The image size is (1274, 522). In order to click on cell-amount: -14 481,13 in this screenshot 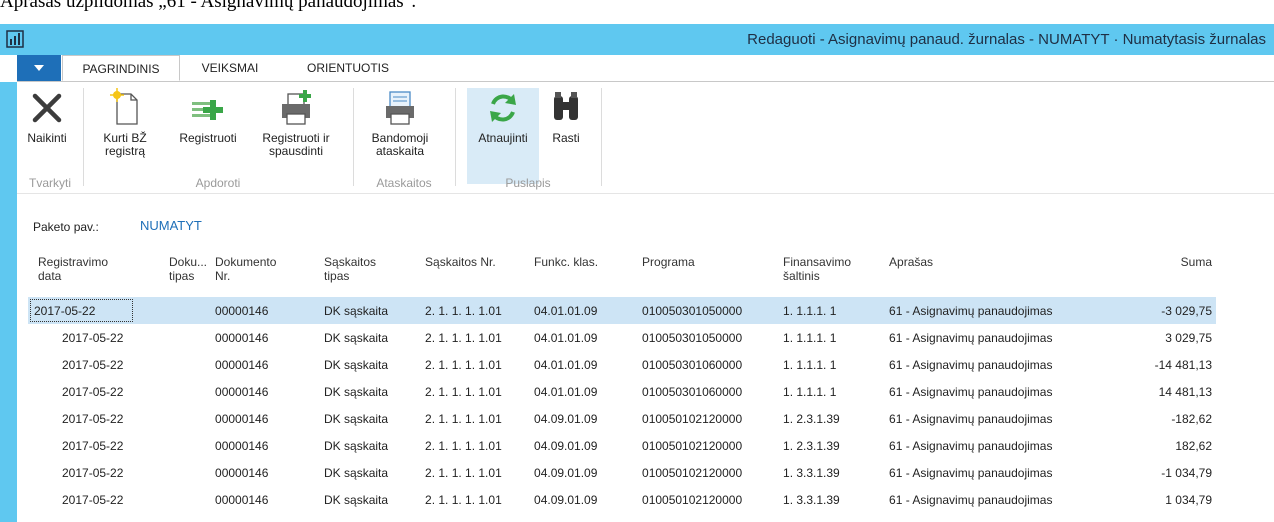, I will do `click(1166, 364)`.